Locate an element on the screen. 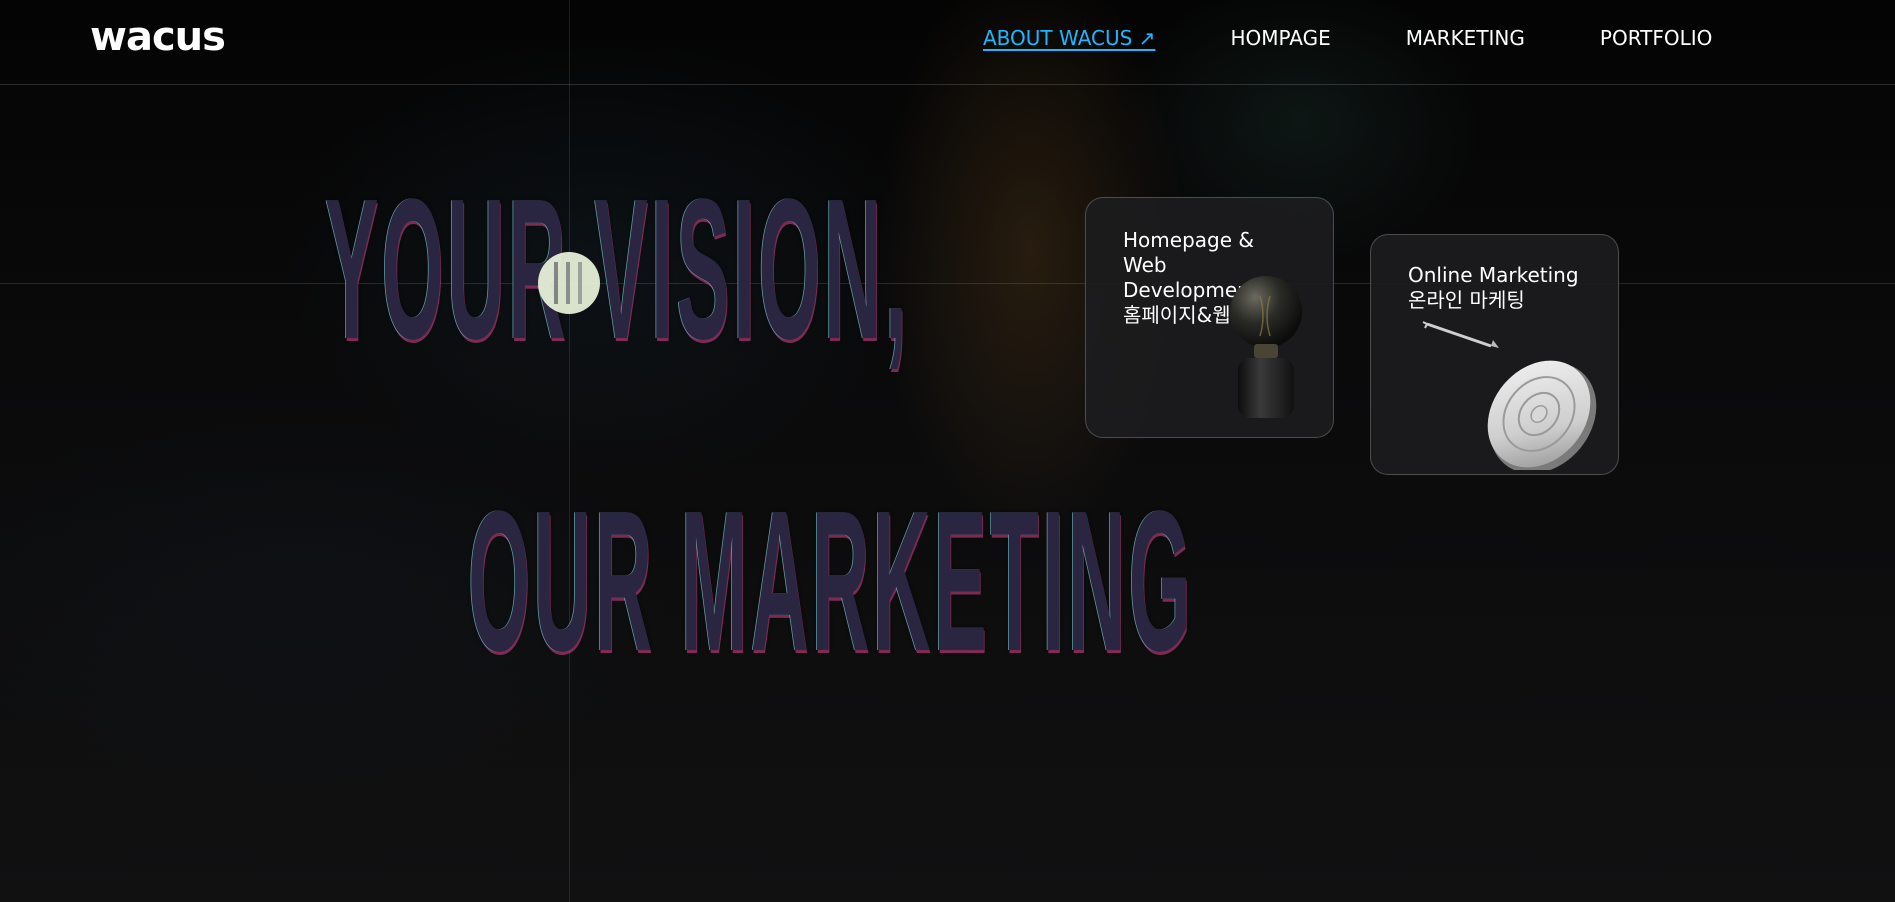 This screenshot has height=902, width=1895. light-bulb-icon is located at coordinates (1266, 347).